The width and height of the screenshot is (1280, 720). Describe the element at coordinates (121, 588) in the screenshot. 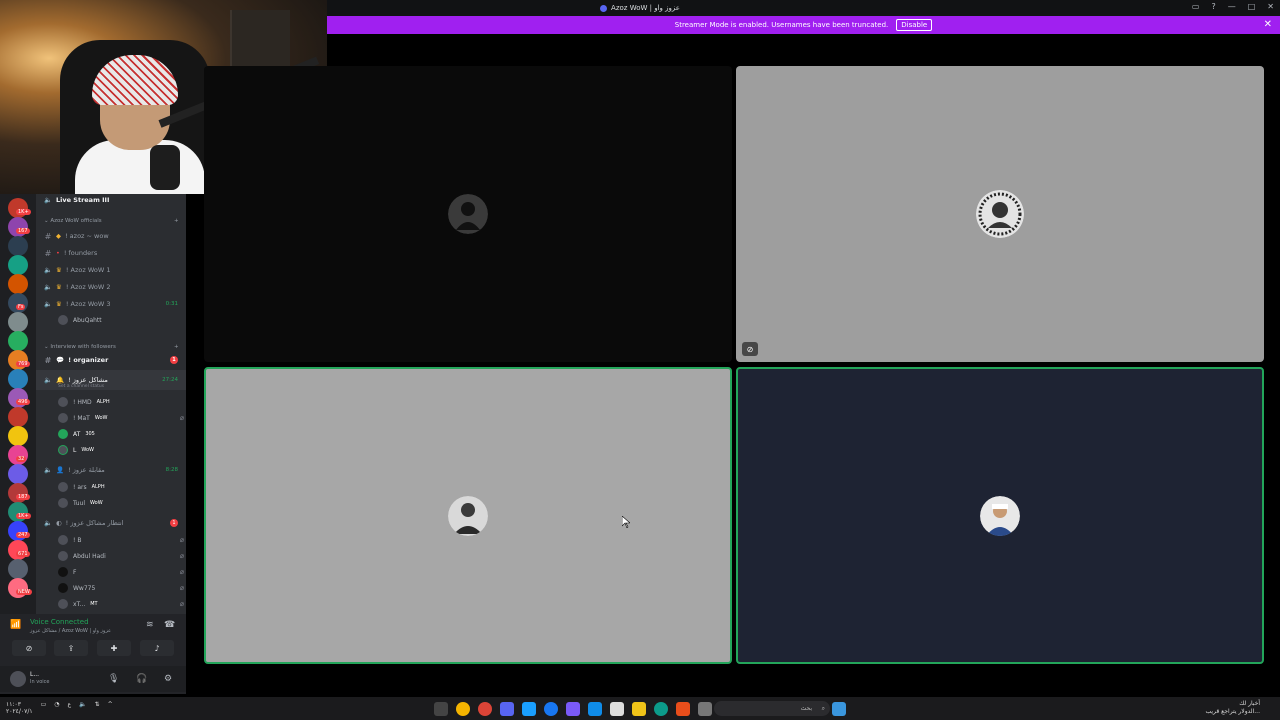

I see `voice-member: Ww775 ⌀` at that location.